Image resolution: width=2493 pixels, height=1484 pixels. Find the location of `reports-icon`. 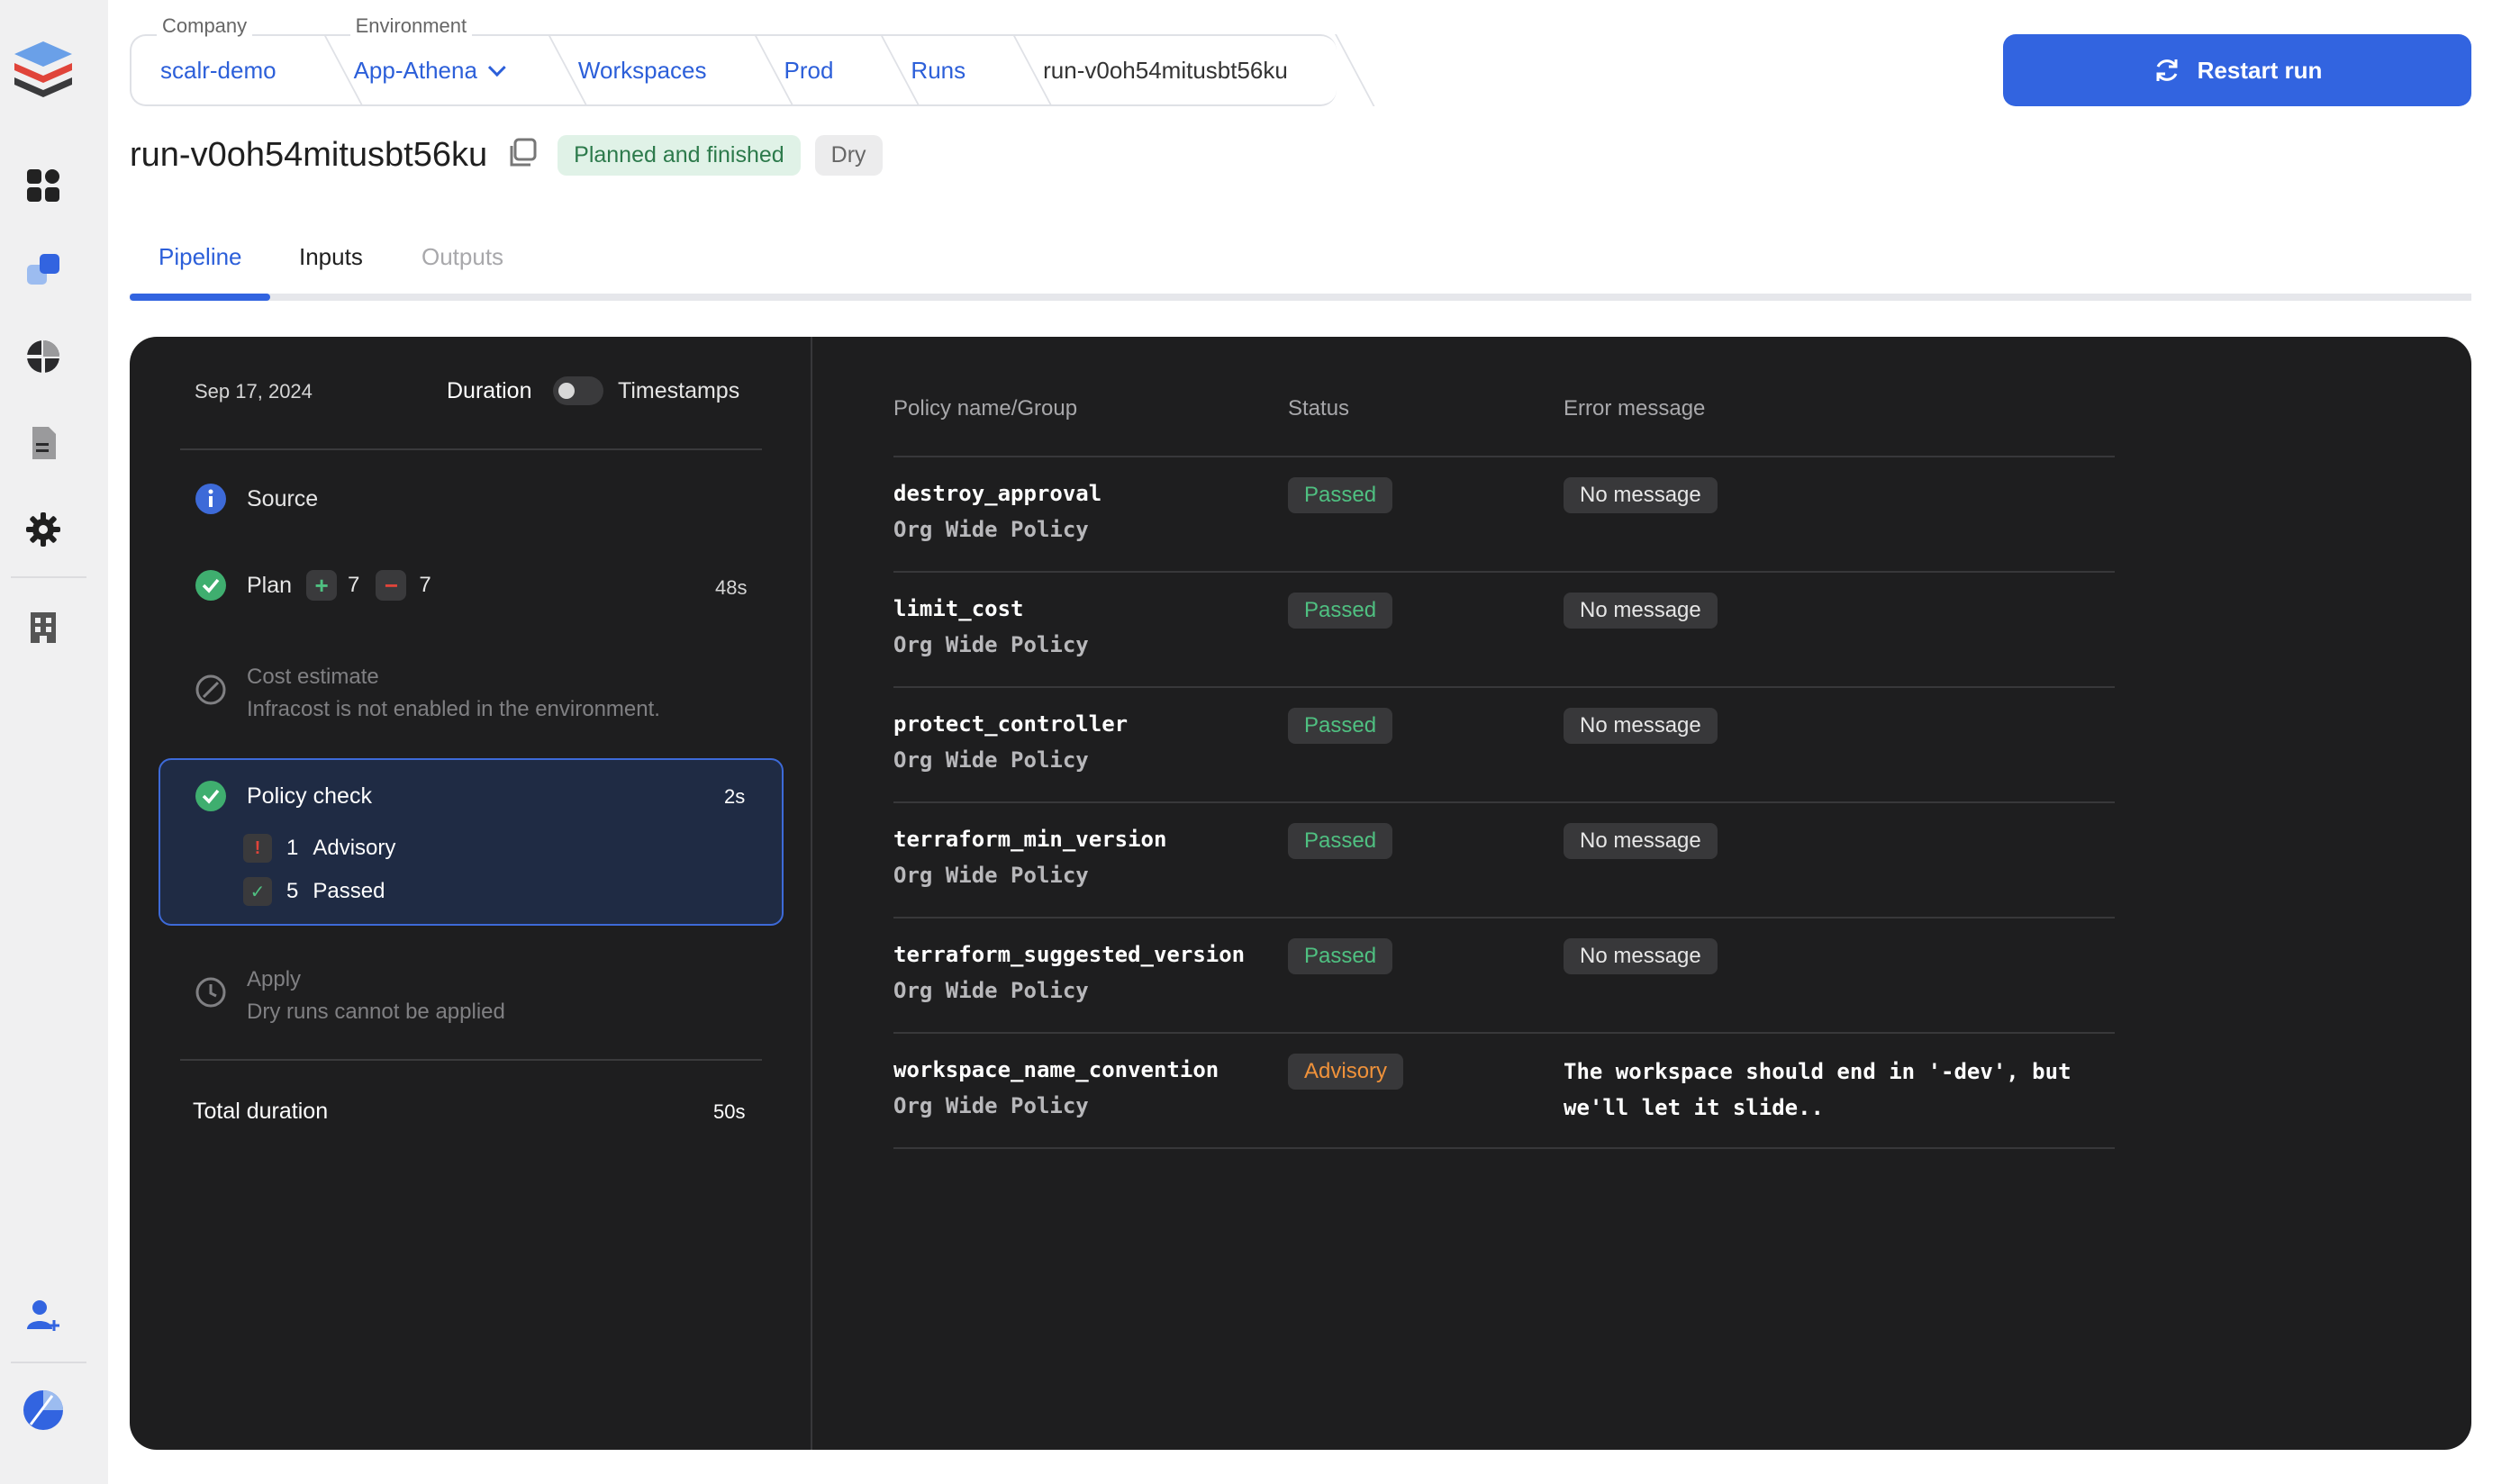

reports-icon is located at coordinates (43, 356).